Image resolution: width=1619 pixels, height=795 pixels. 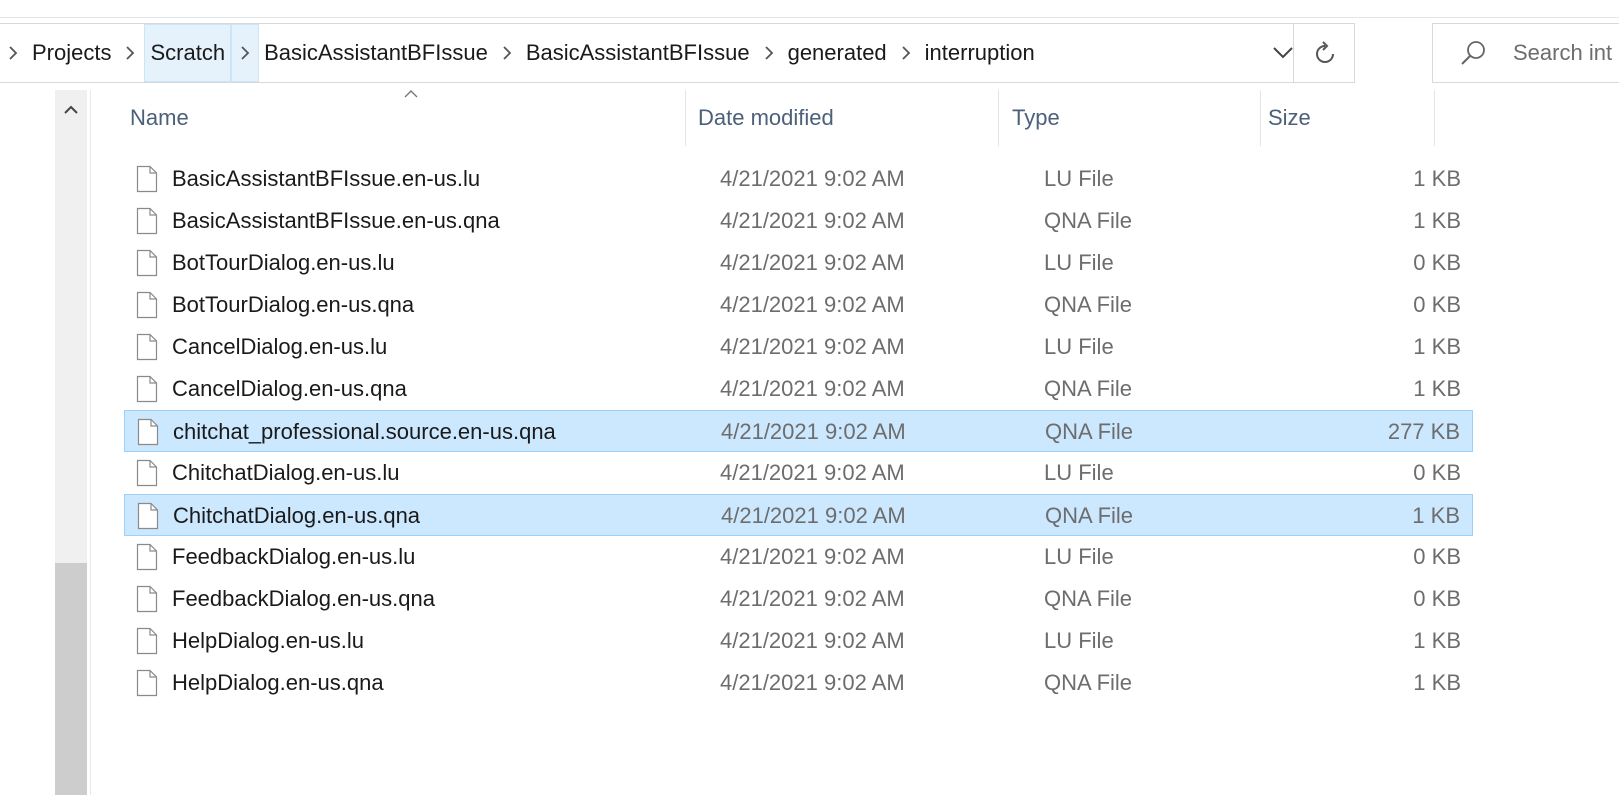 What do you see at coordinates (285, 473) in the screenshot?
I see `file-name: ChitchatDialog.en-us.lu` at bounding box center [285, 473].